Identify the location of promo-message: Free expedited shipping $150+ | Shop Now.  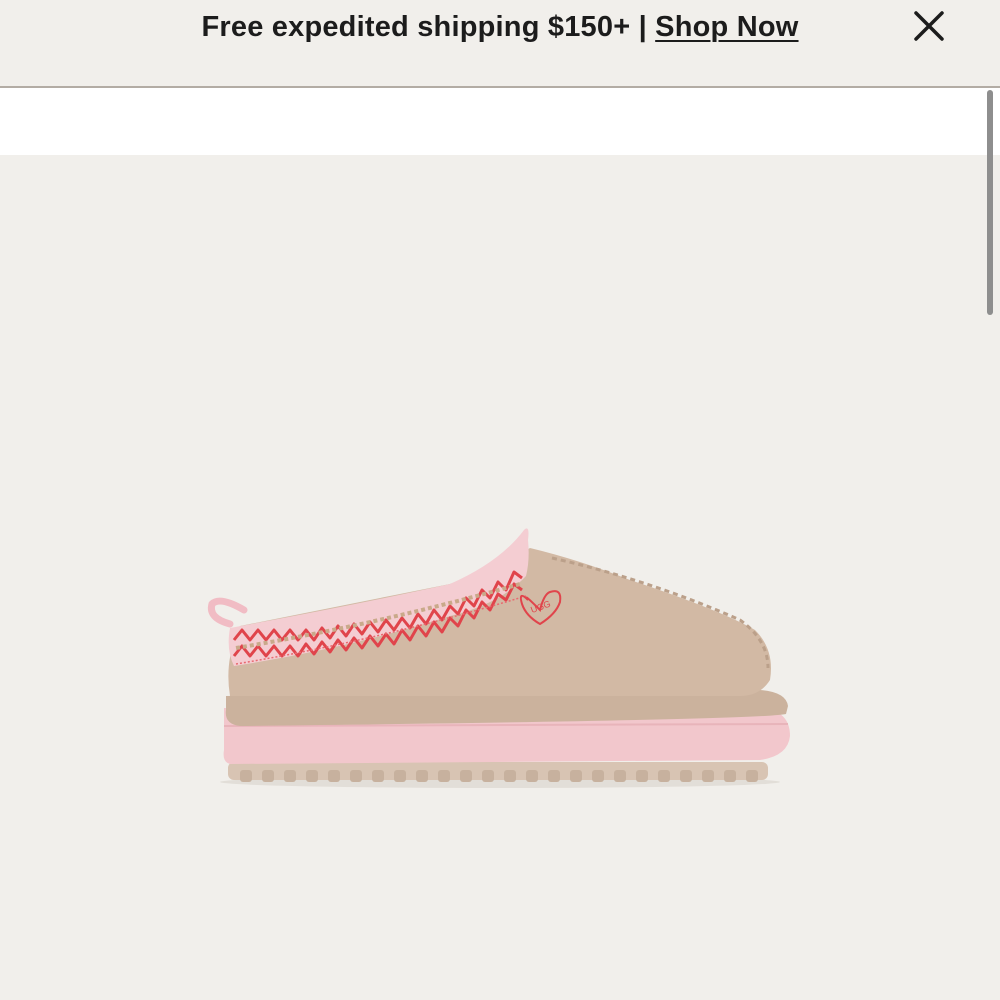
(500, 27).